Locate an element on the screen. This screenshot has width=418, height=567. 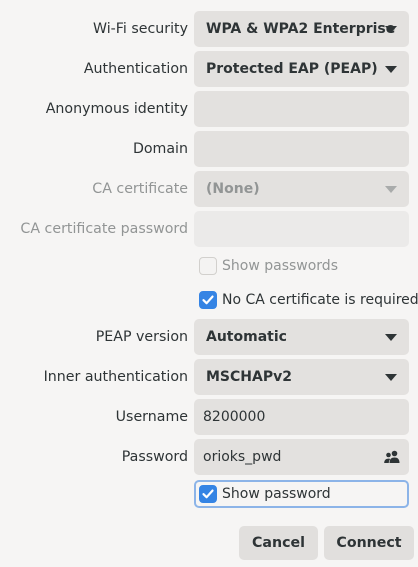
ca-certificate-password-label: CA certificate password is located at coordinates (104, 229).